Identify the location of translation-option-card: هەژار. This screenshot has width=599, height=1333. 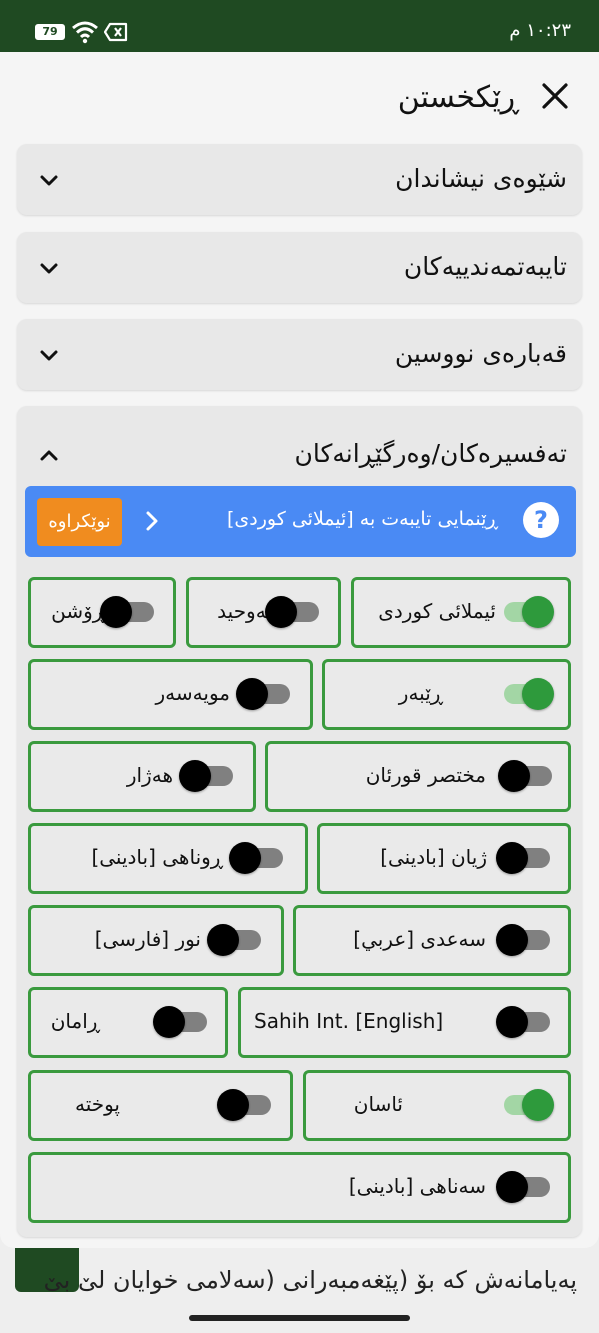
(142, 776).